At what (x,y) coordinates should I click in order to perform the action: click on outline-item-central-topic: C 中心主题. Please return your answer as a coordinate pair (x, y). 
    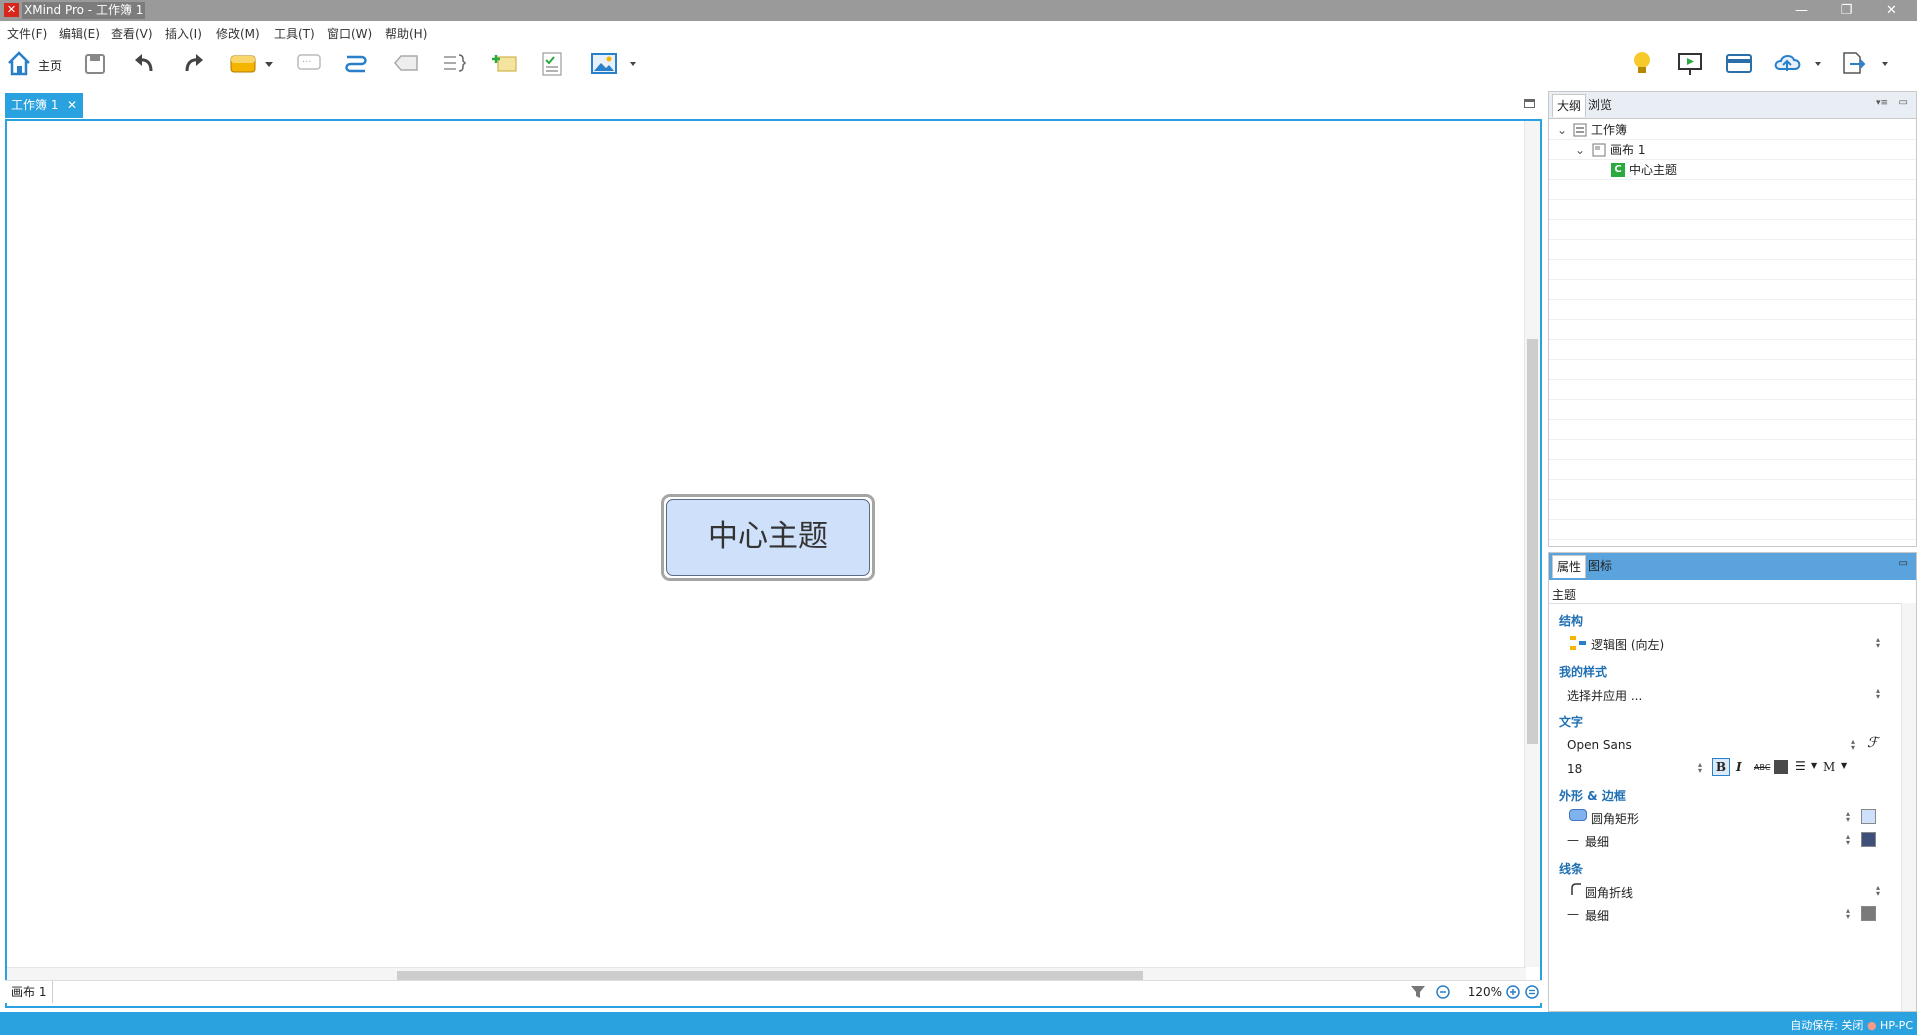
    Looking at the image, I should click on (1732, 170).